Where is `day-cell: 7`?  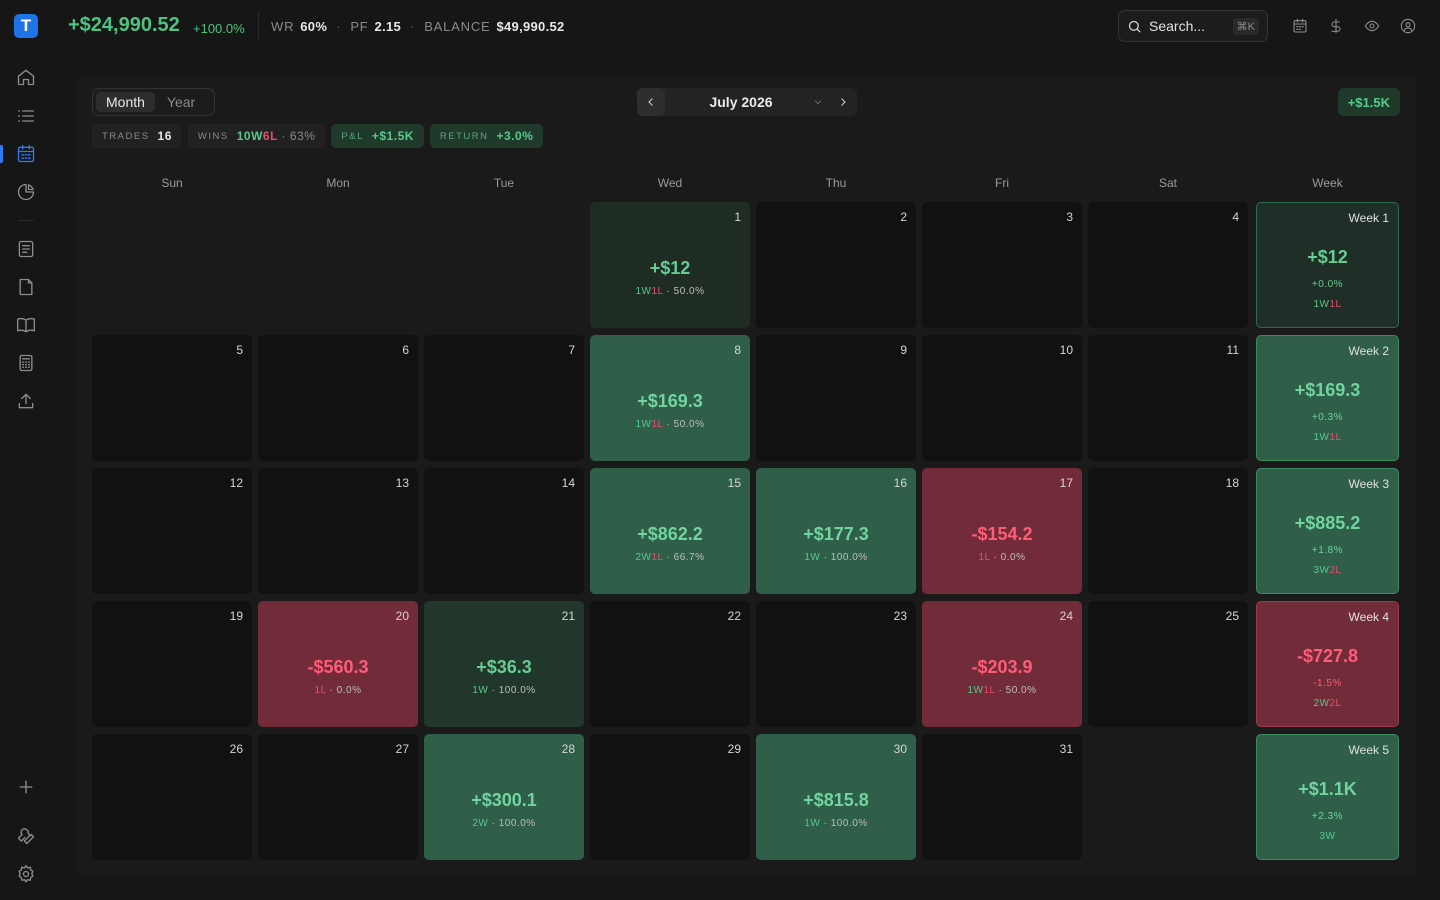 day-cell: 7 is located at coordinates (504, 398).